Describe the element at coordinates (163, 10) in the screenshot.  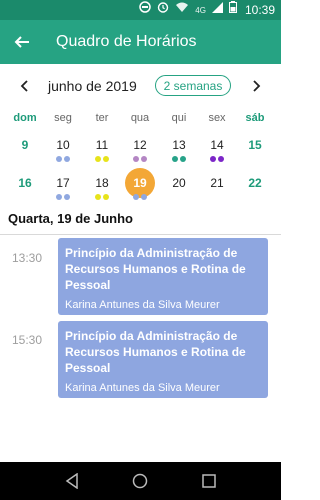
I see `alarm-icon` at that location.